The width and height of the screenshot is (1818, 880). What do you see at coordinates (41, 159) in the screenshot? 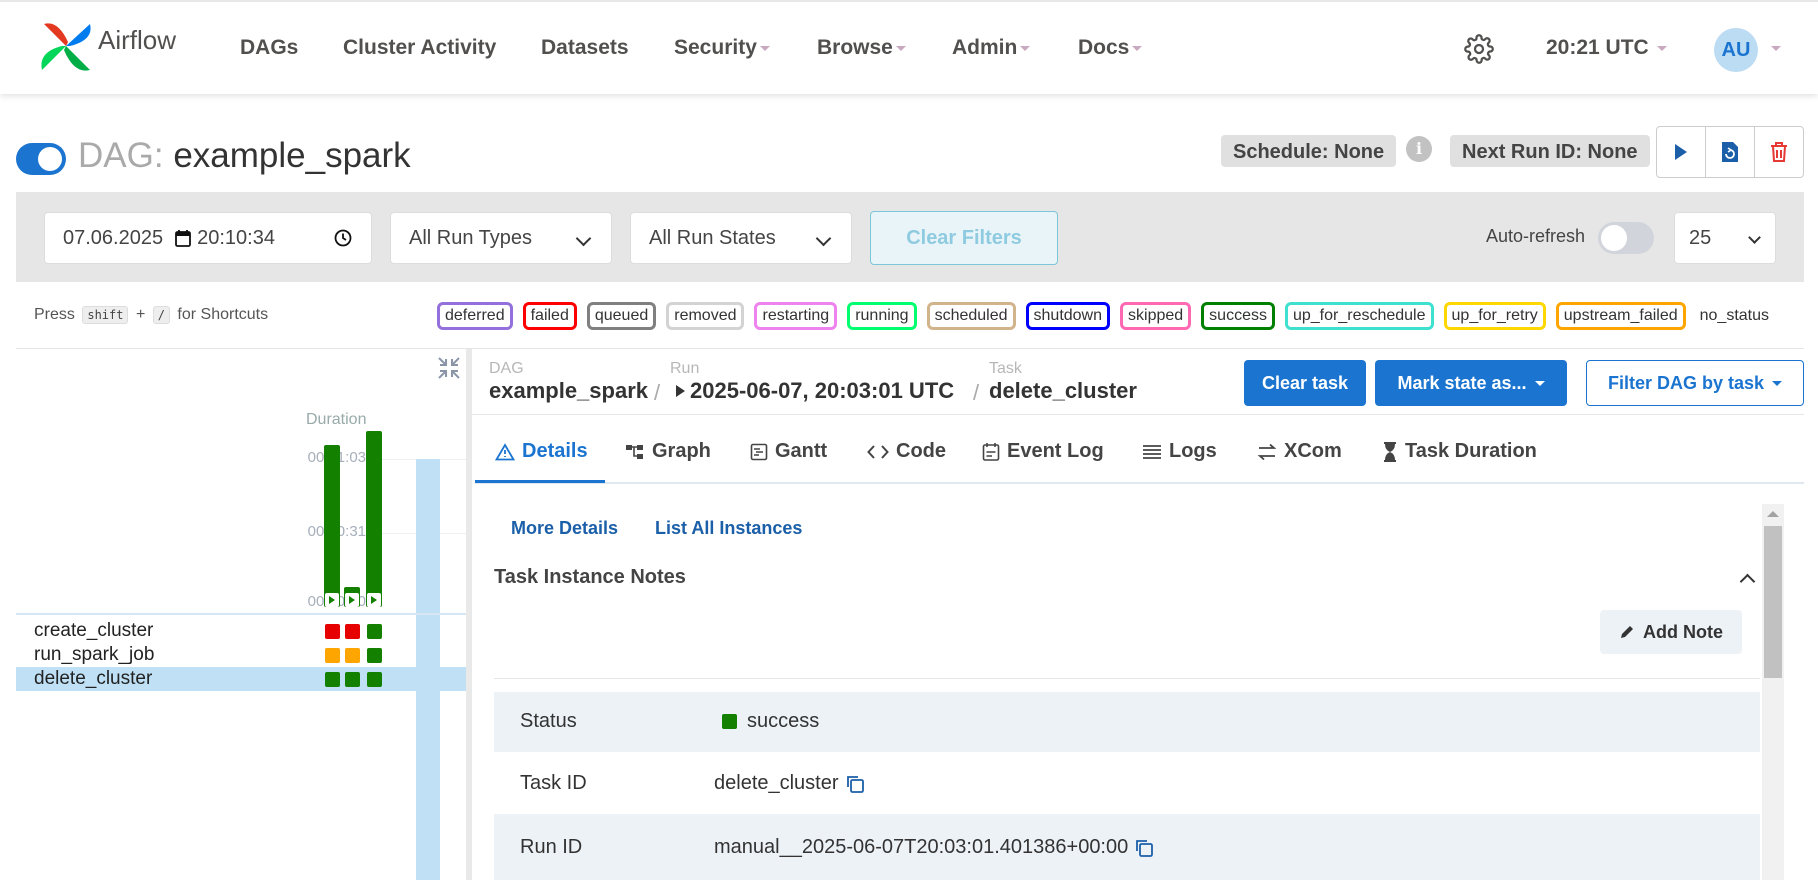
I see `dag-pause-toggle` at bounding box center [41, 159].